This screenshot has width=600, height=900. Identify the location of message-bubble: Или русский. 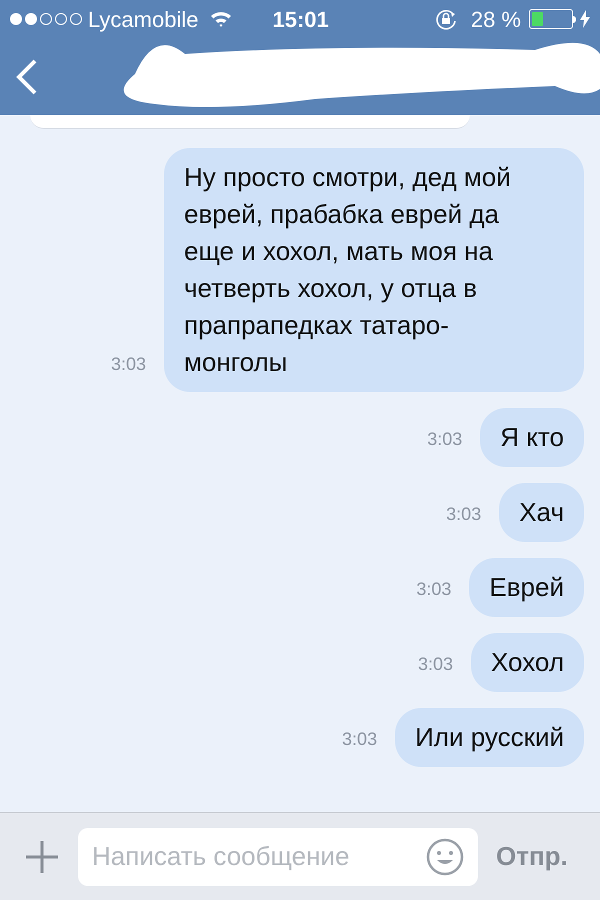
(489, 737).